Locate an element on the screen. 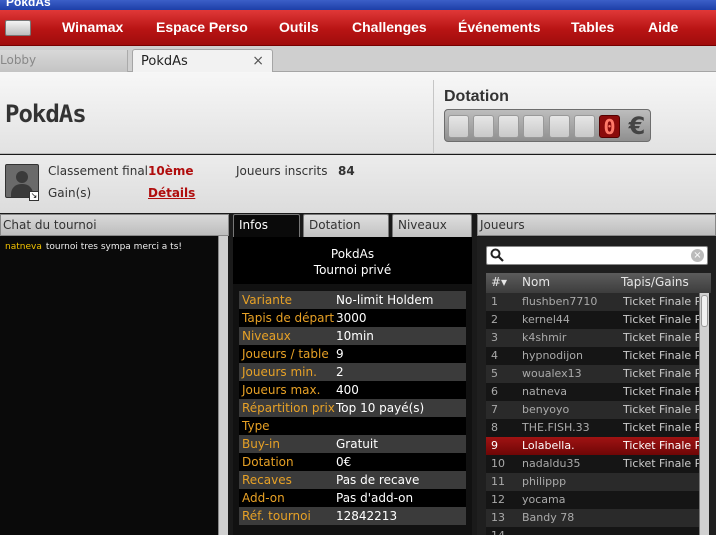 The width and height of the screenshot is (716, 535). player-rank: 5 is located at coordinates (494, 373).